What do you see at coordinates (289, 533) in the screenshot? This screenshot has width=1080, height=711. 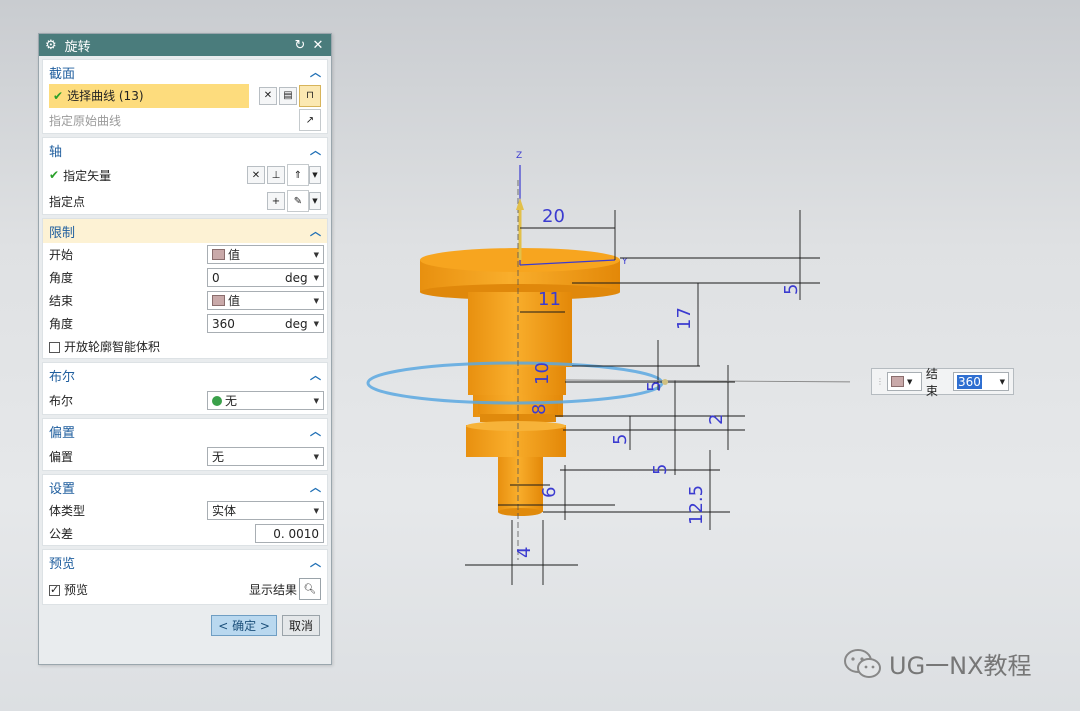 I see `tolerance-input: 0. 0010` at bounding box center [289, 533].